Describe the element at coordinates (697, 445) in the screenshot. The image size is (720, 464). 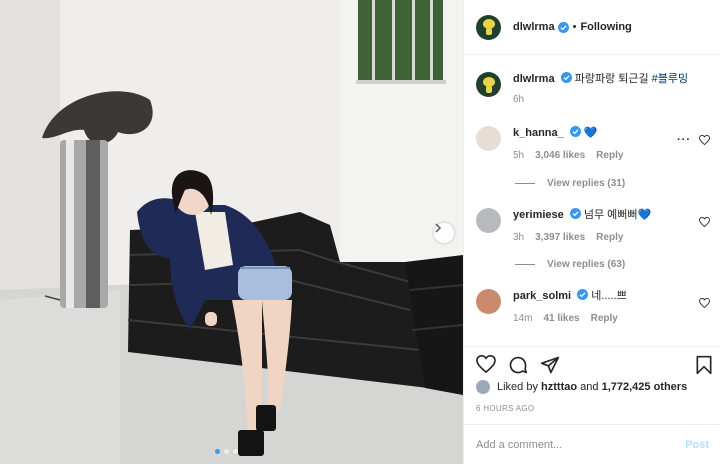
I see `post-comment-button: Post` at that location.